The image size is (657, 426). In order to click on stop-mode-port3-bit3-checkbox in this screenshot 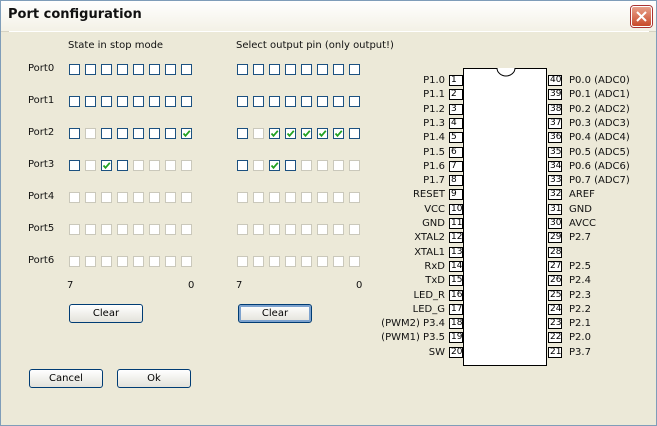, I will do `click(138, 165)`.